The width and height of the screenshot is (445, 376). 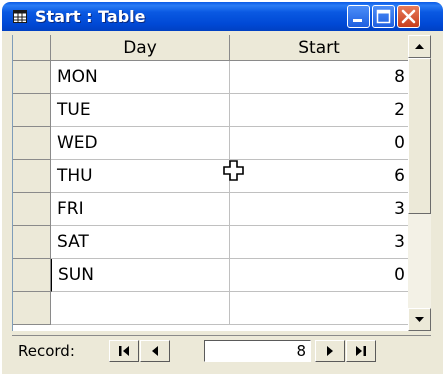 I want to click on day-cell: SUN, so click(x=140, y=275).